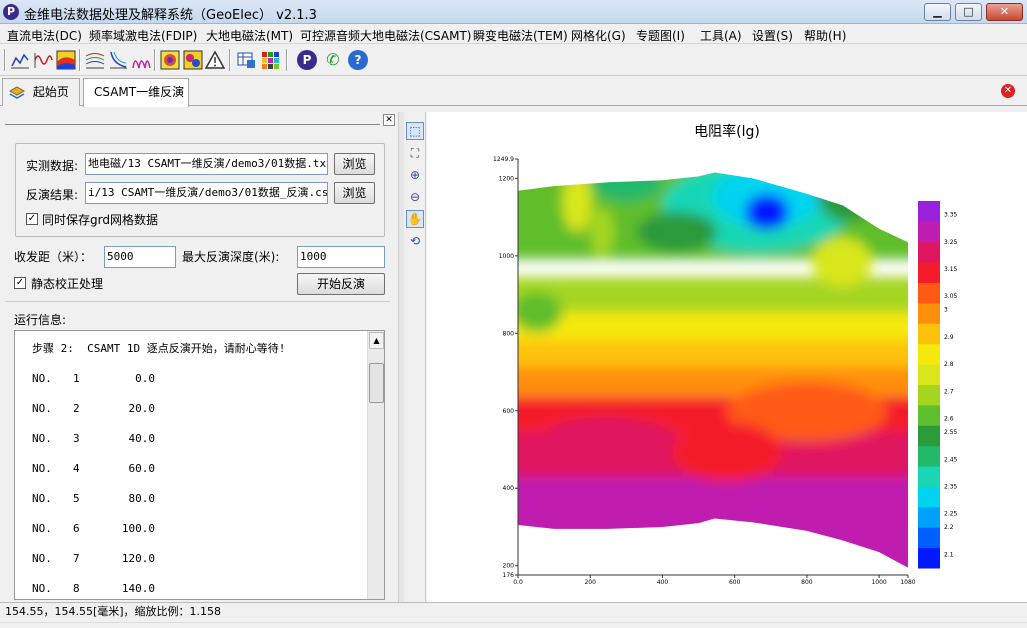 The image size is (1027, 628). I want to click on minimize-button: ▁, so click(937, 12).